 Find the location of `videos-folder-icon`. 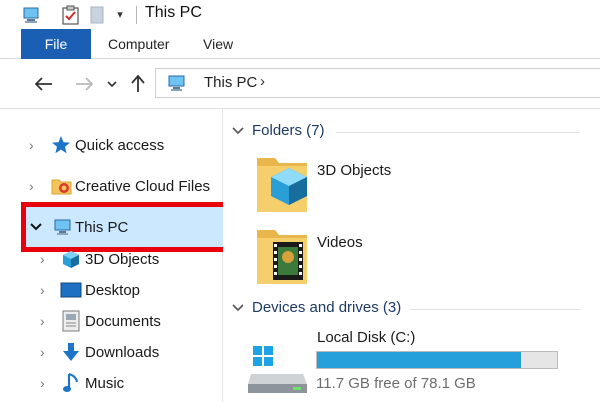

videos-folder-icon is located at coordinates (283, 255).